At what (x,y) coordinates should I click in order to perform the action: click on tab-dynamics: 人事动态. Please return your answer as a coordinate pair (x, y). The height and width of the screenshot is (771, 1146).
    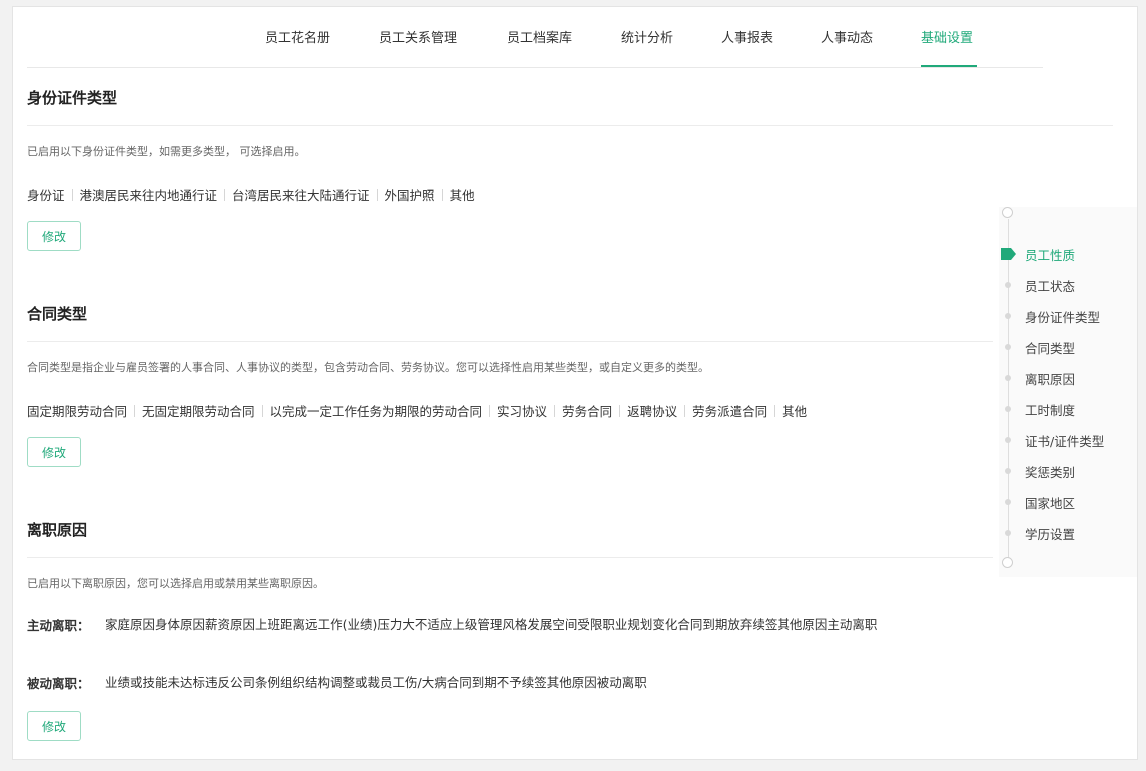
    Looking at the image, I should click on (847, 36).